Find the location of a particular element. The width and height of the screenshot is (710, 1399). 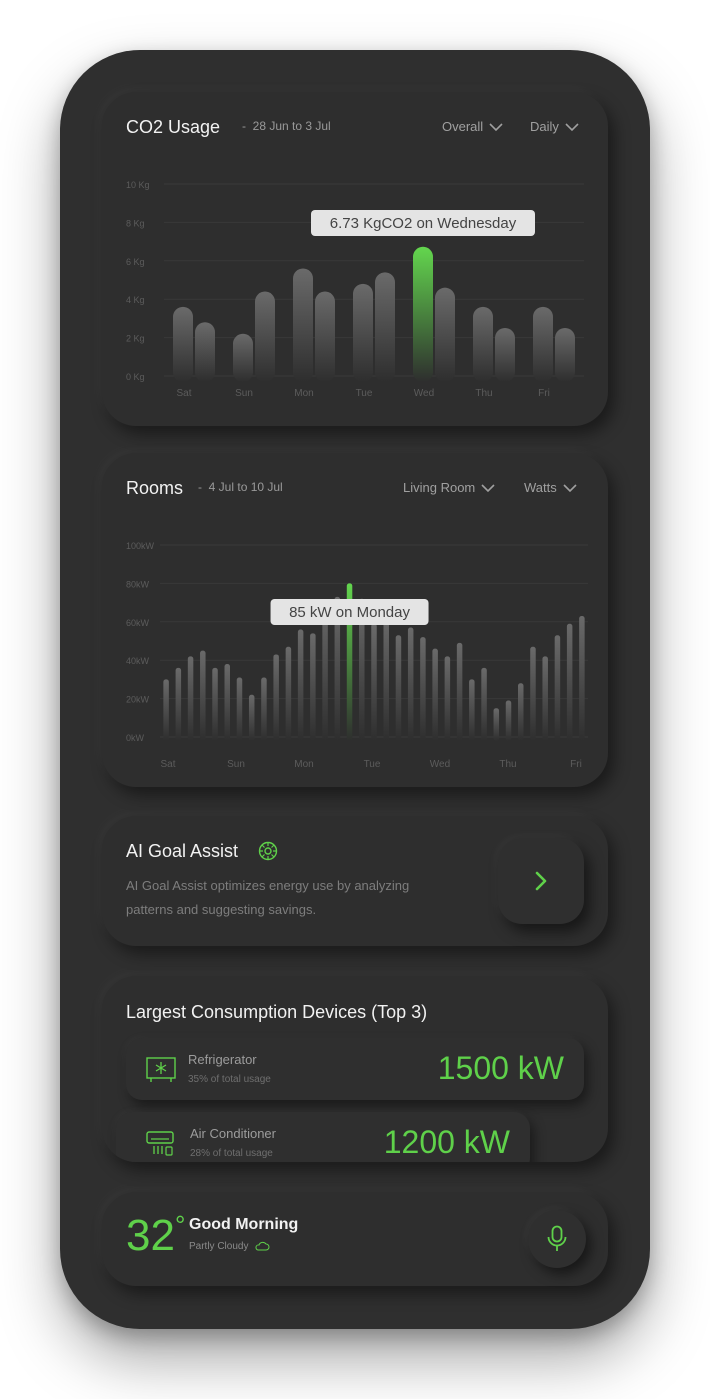

co2-x-tick: Sun is located at coordinates (244, 393).